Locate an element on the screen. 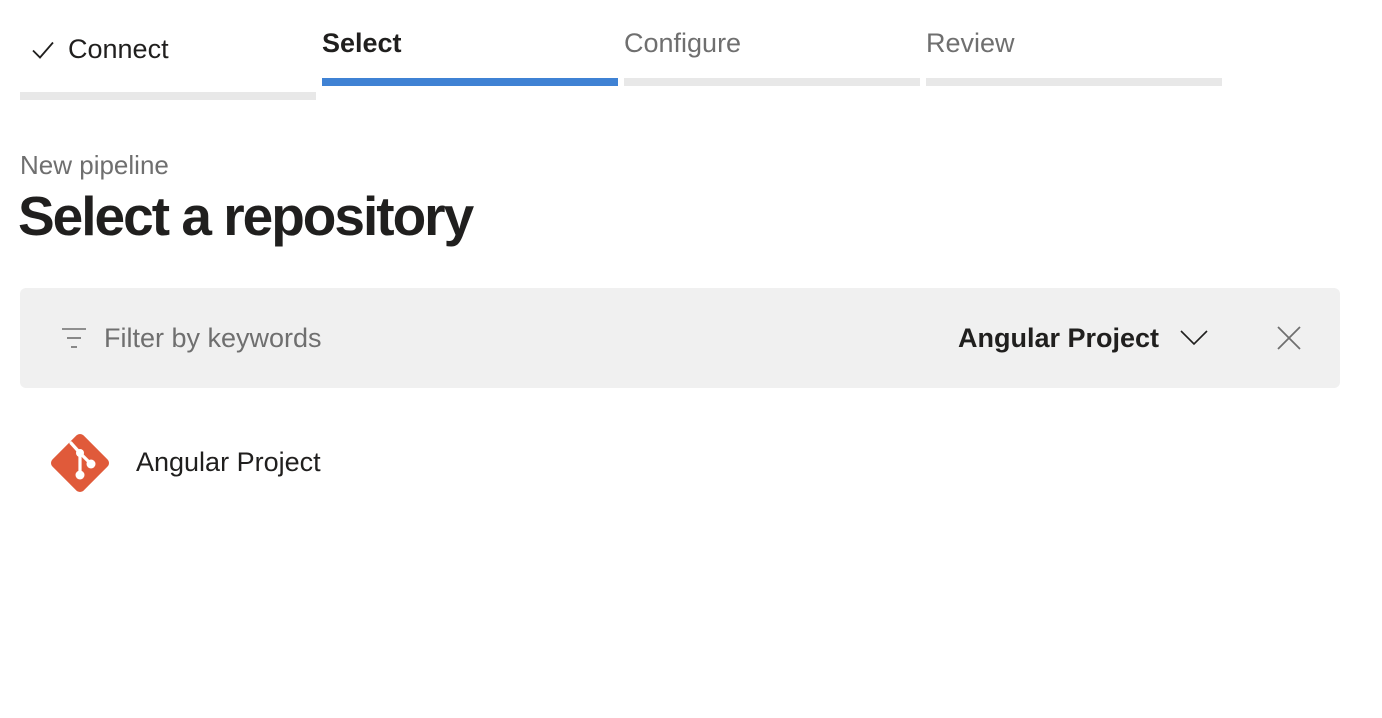 This screenshot has height=718, width=1382. step-configure-label: Configure is located at coordinates (683, 43).